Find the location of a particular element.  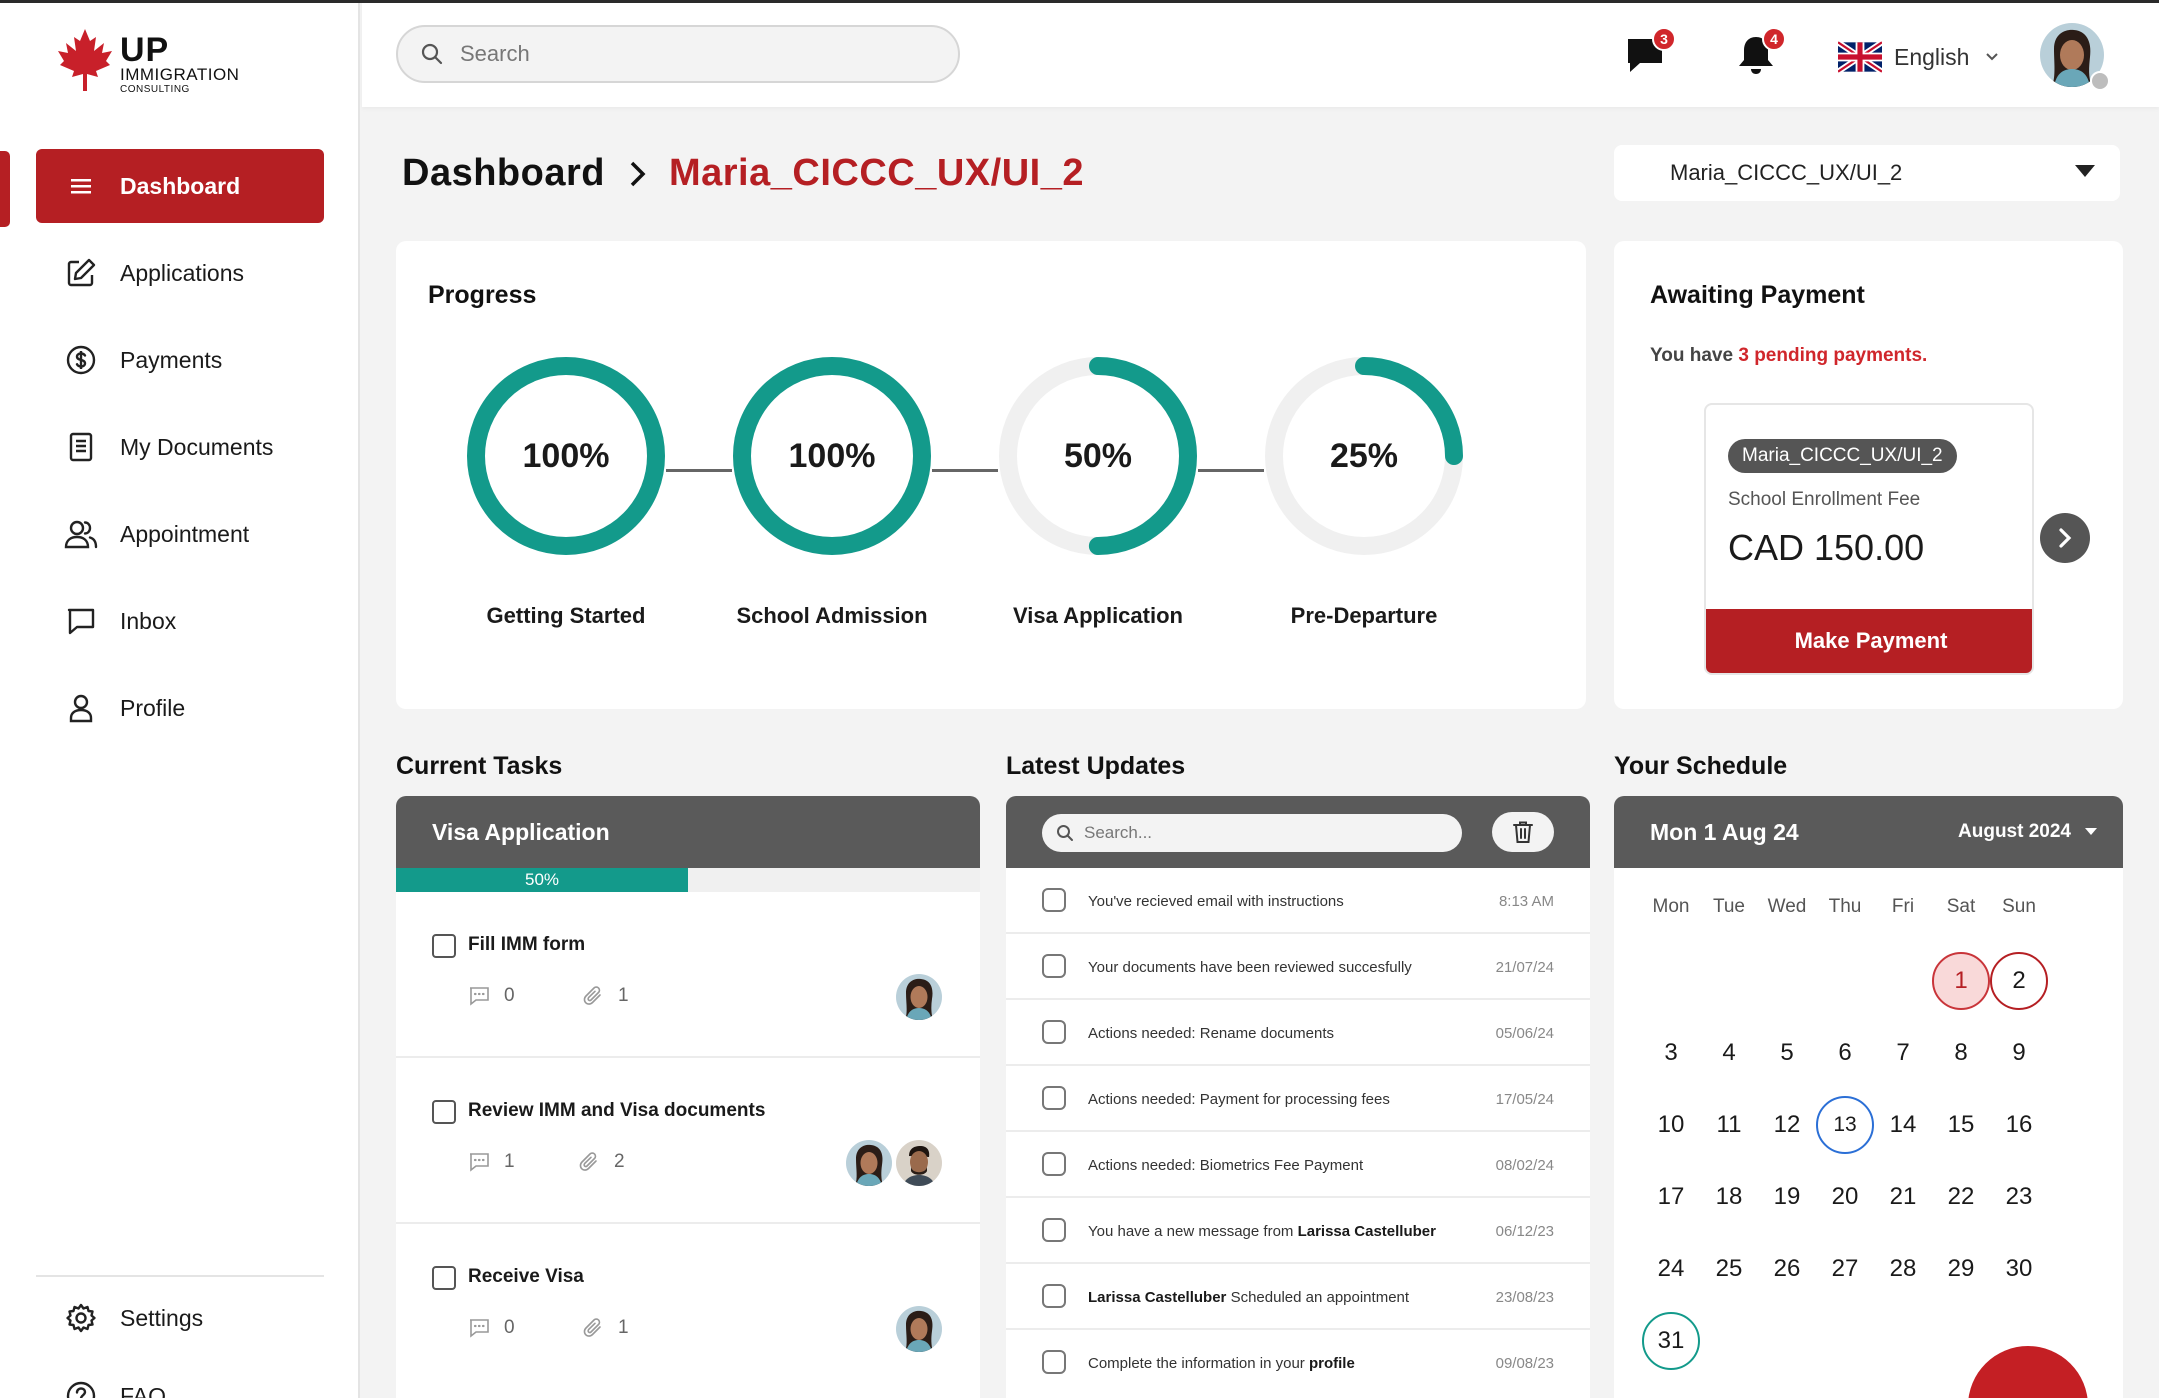

calendar-day: 30 is located at coordinates (2019, 1269).